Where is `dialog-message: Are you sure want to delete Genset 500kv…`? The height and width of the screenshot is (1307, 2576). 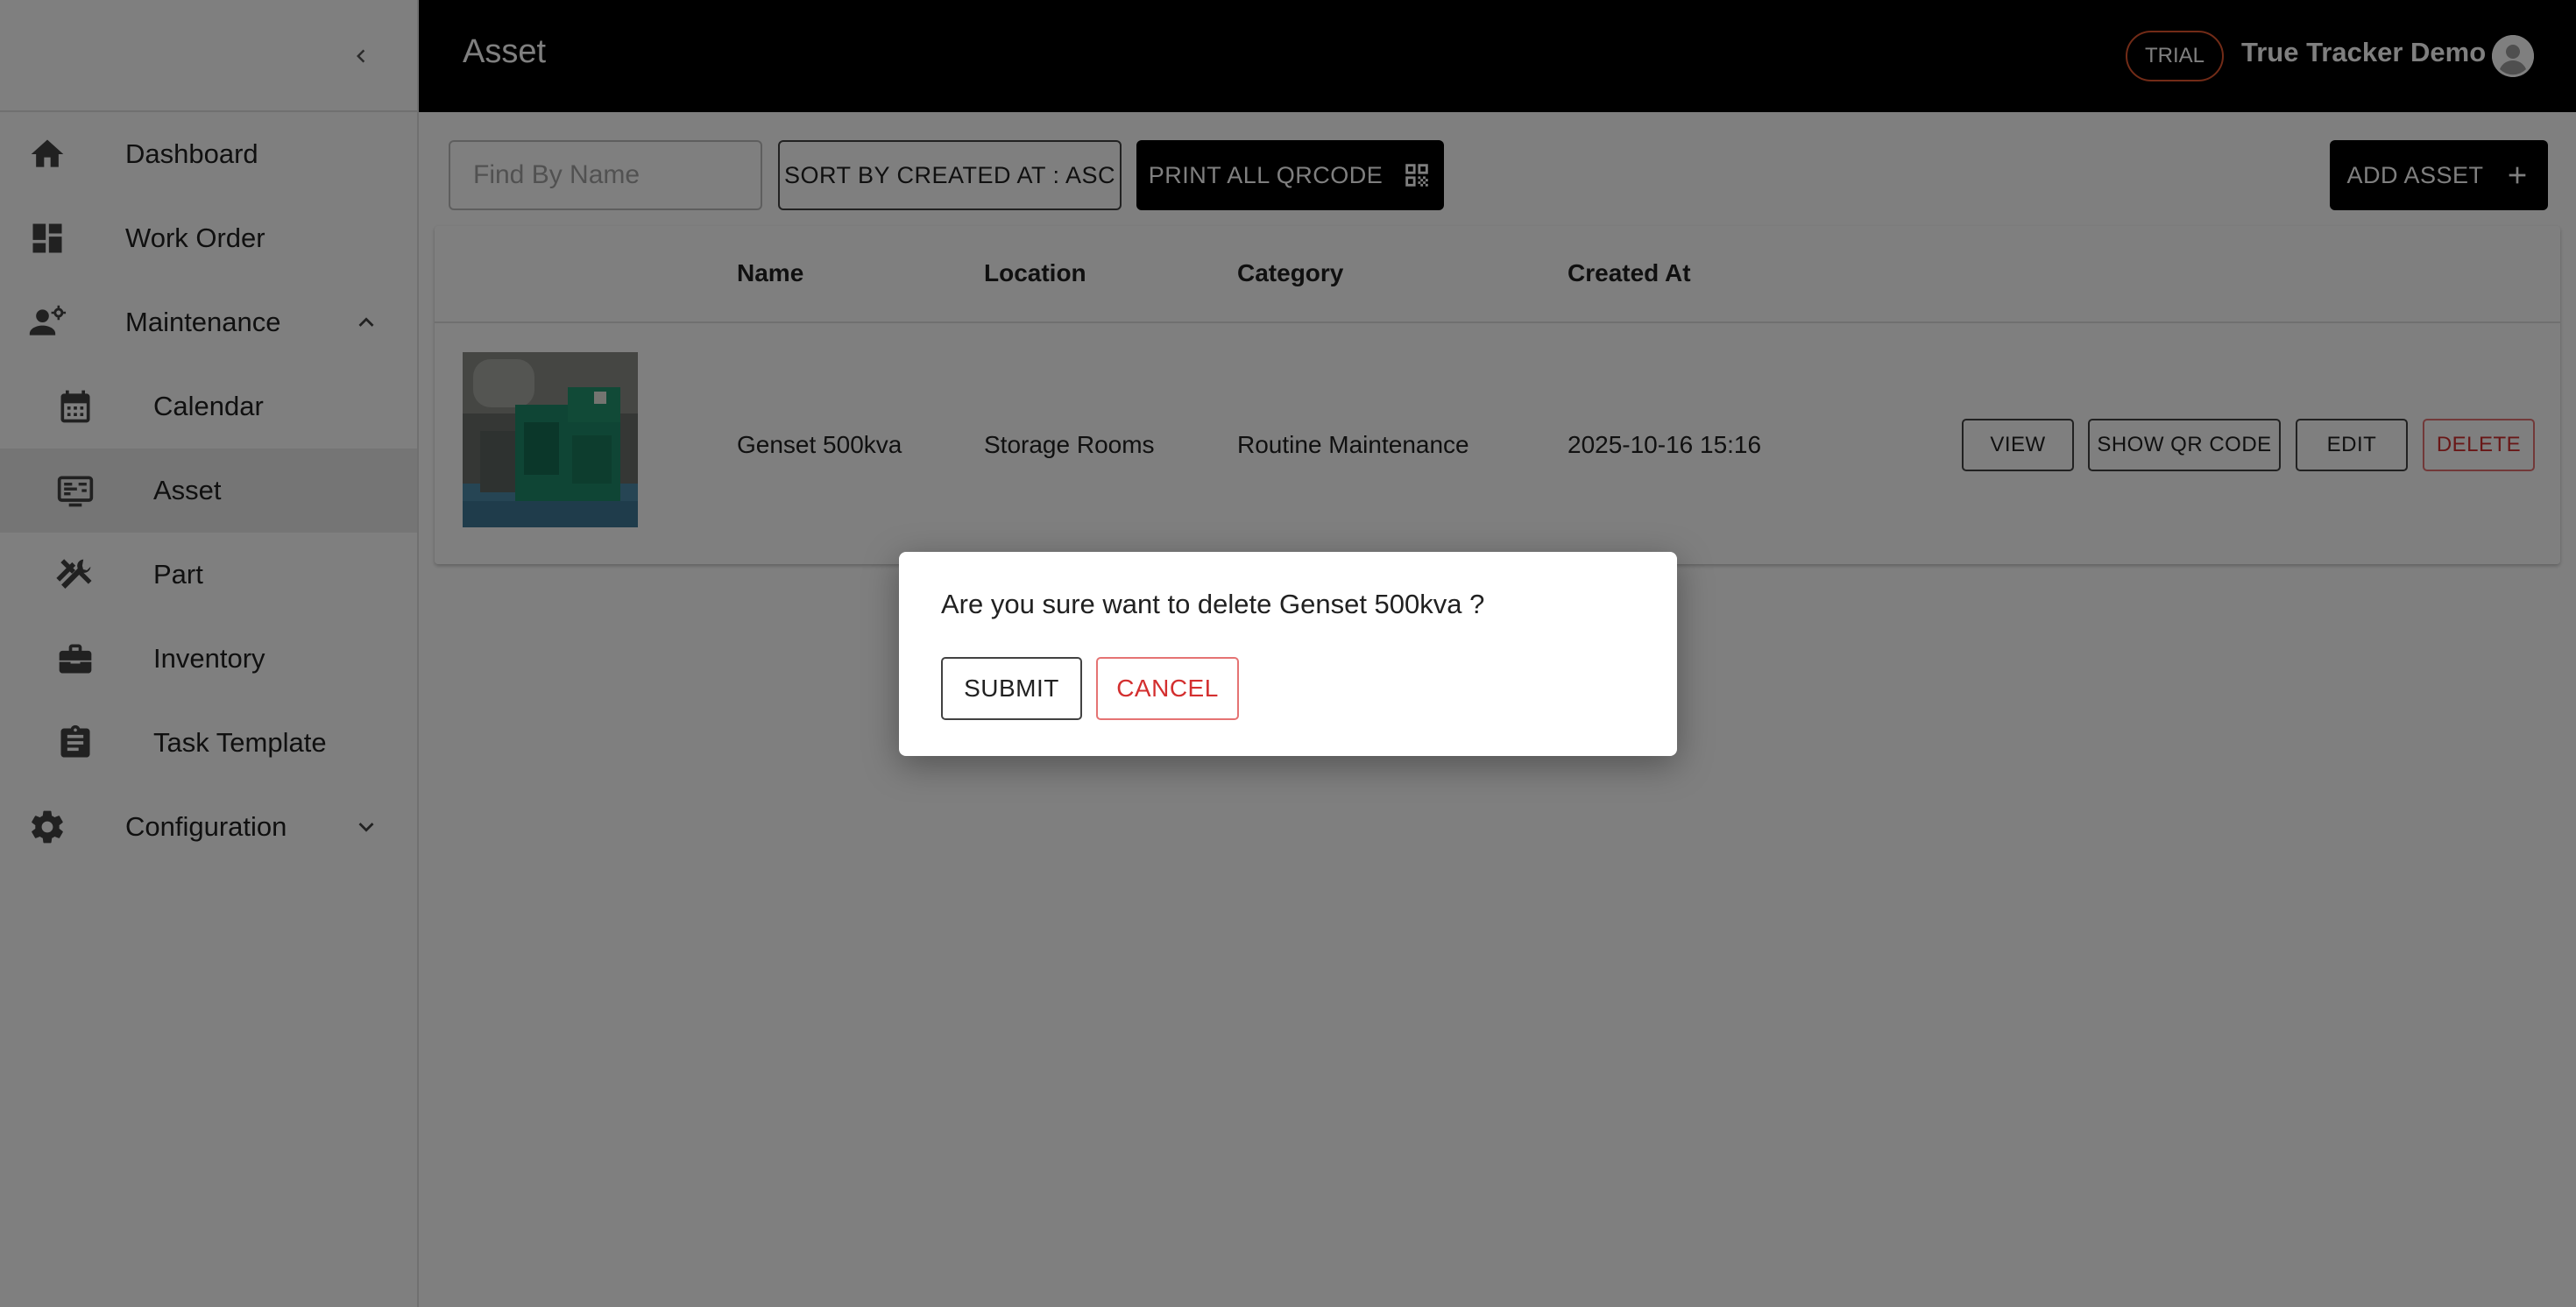
dialog-message: Are you sure want to delete Genset 500kv… is located at coordinates (1213, 604).